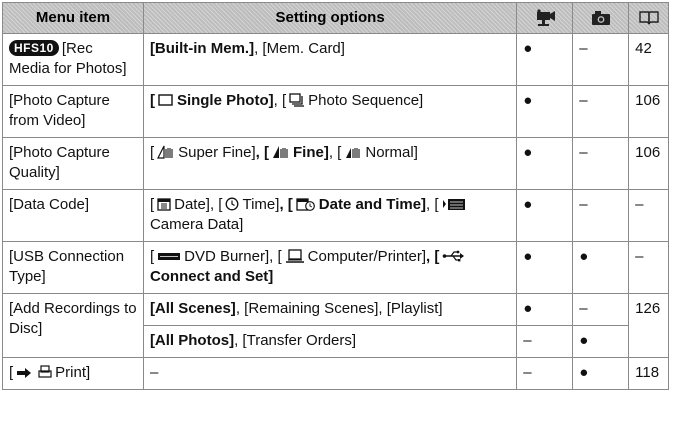 The image size is (674, 432). What do you see at coordinates (211, 276) in the screenshot?
I see `default-option: Connect and Set]` at bounding box center [211, 276].